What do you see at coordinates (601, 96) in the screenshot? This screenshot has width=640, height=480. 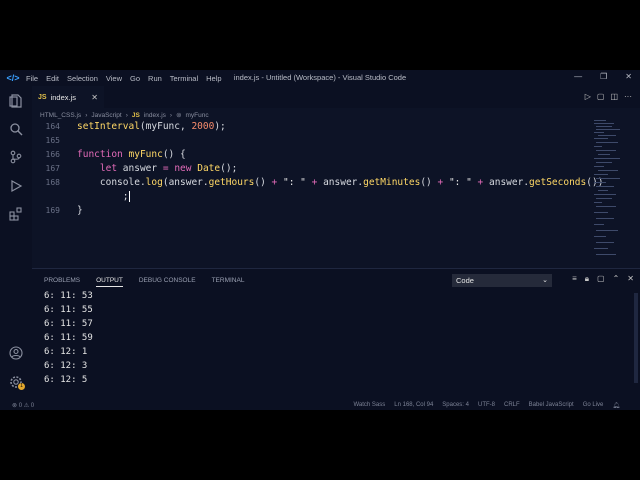 I see `open-preview-icon: ▢` at bounding box center [601, 96].